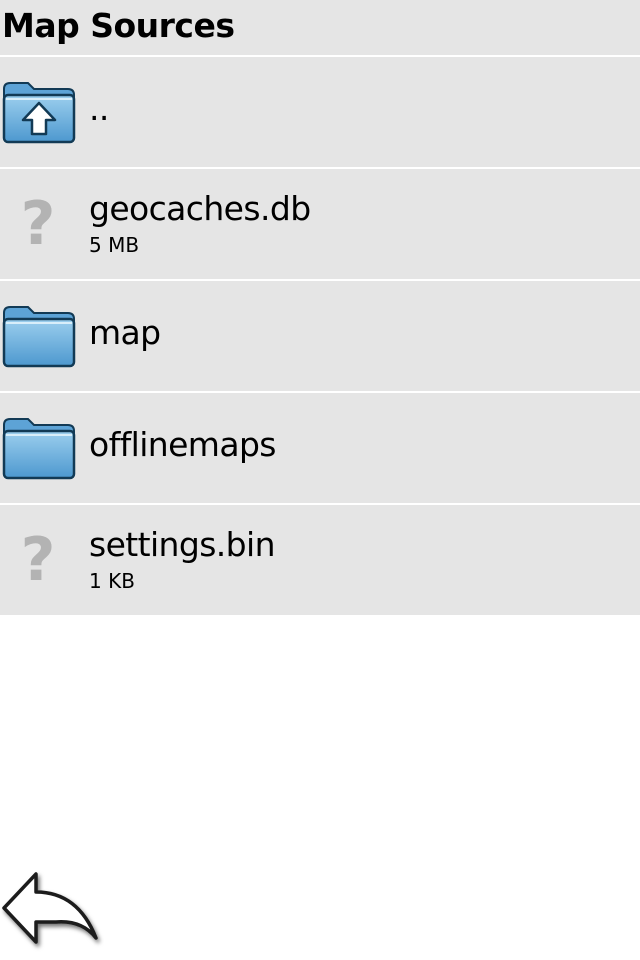 The height and width of the screenshot is (960, 640). What do you see at coordinates (118, 25) in the screenshot?
I see `page-title: Map Sources` at bounding box center [118, 25].